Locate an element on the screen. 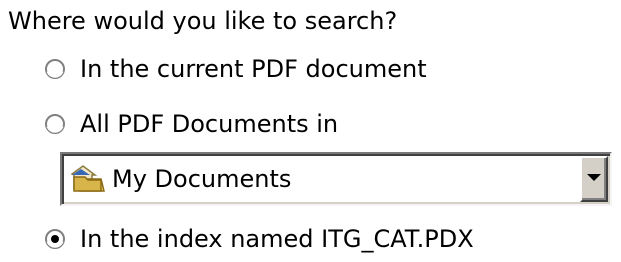  folder-select-value: My Documents is located at coordinates (202, 179).